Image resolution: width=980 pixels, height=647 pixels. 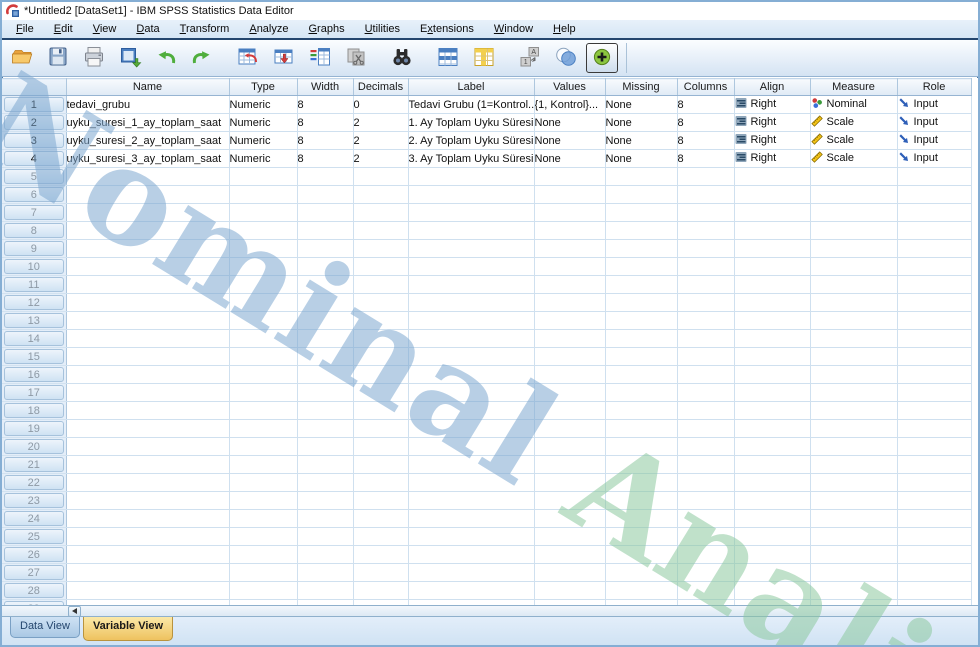 I want to click on row-number-16: 16, so click(x=34, y=374).